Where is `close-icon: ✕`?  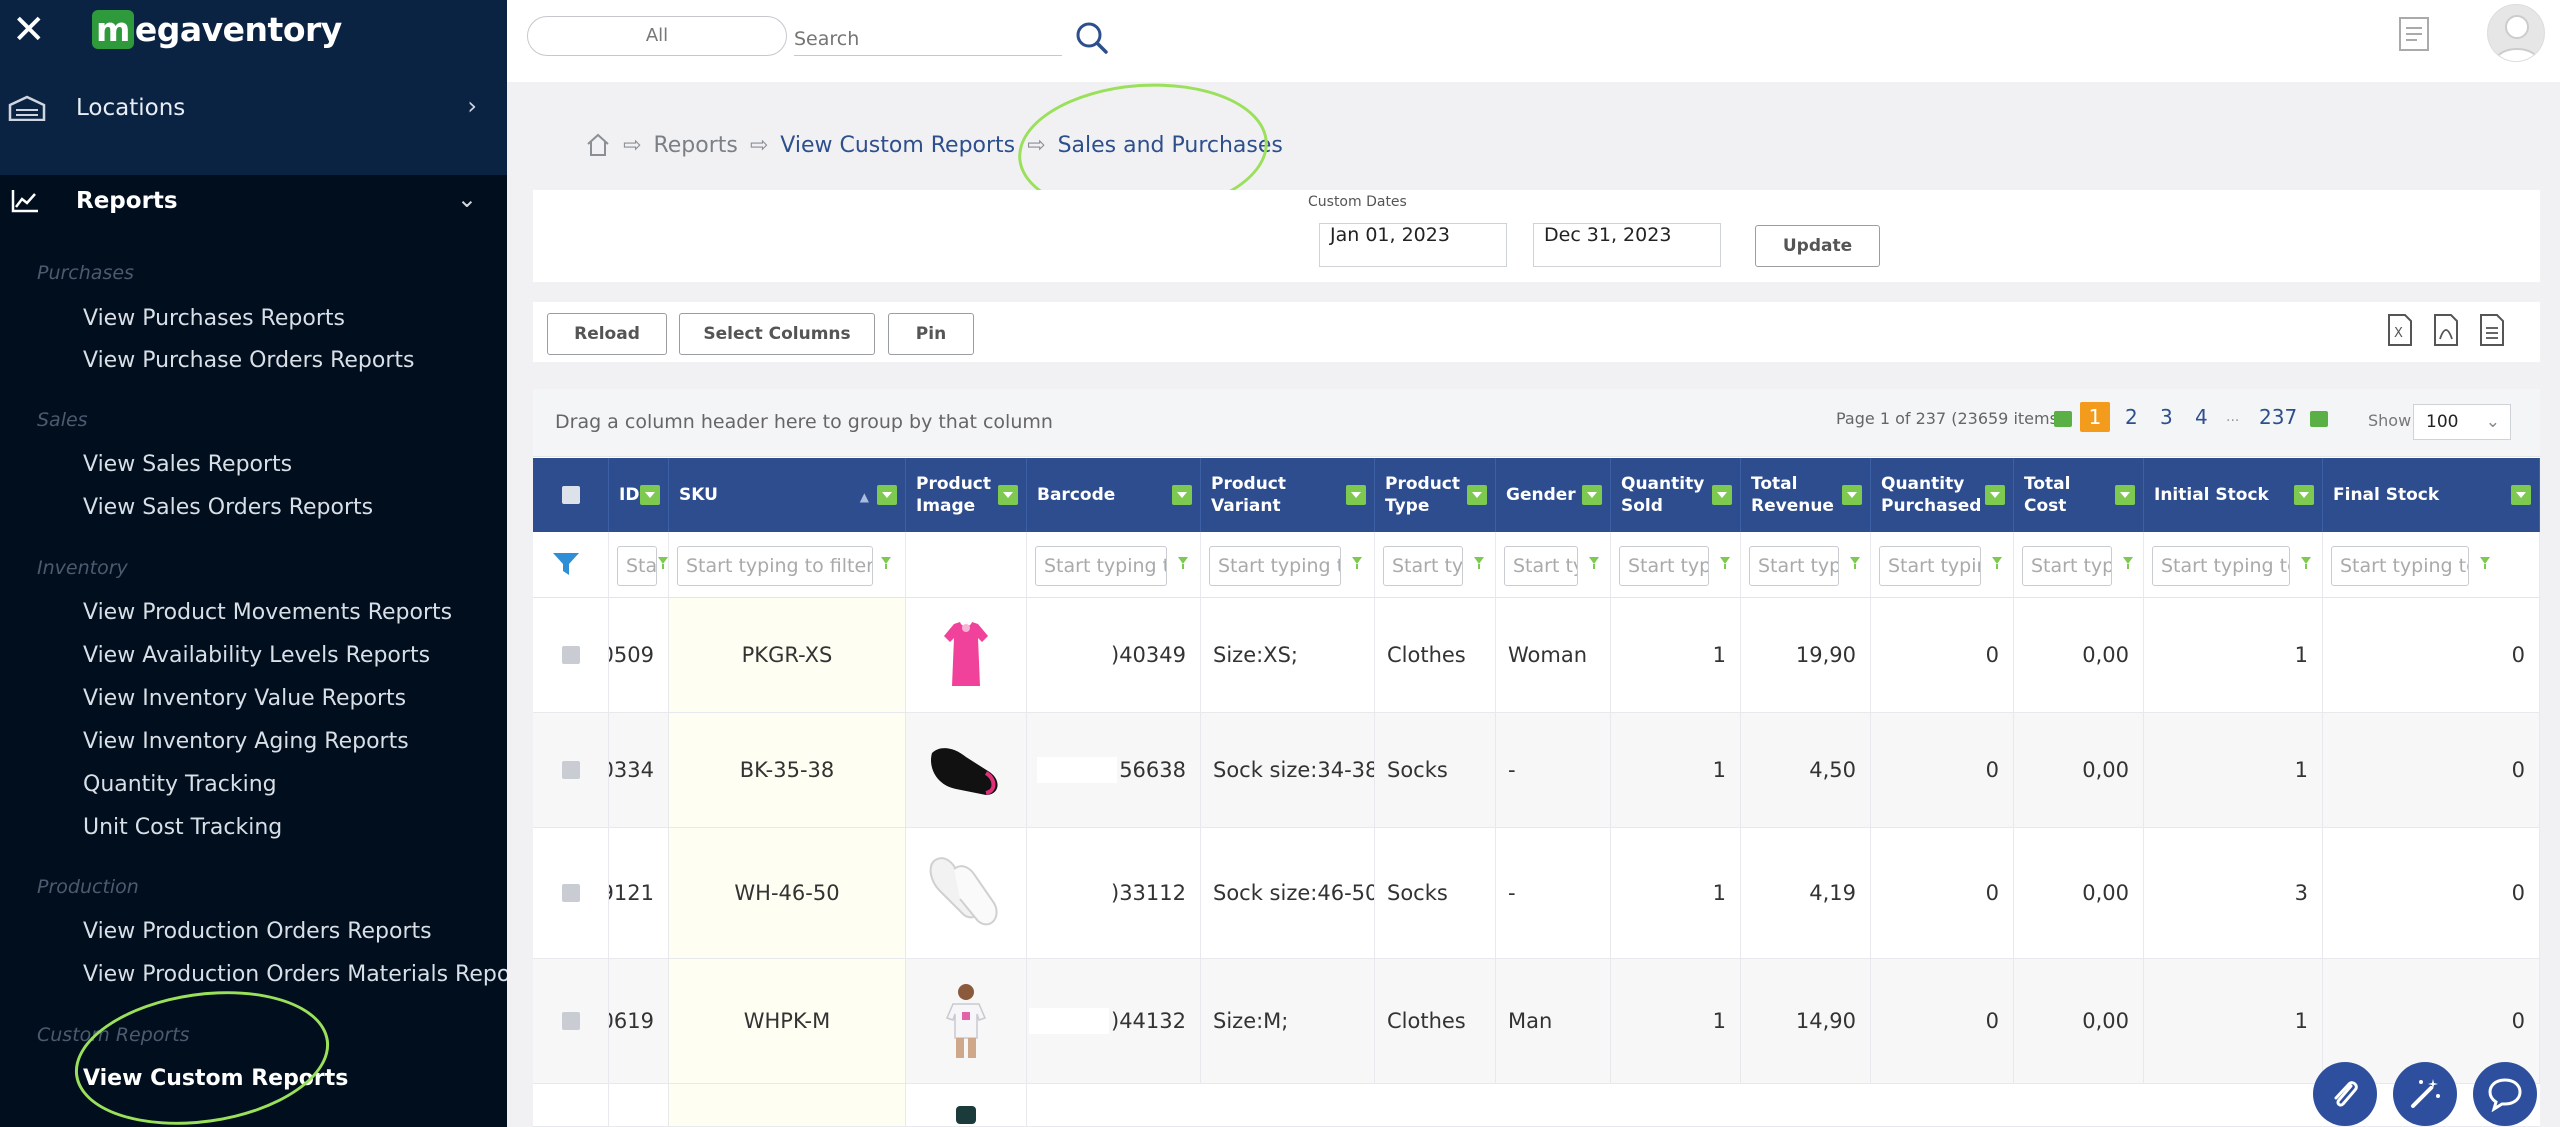
close-icon: ✕ is located at coordinates (32, 30).